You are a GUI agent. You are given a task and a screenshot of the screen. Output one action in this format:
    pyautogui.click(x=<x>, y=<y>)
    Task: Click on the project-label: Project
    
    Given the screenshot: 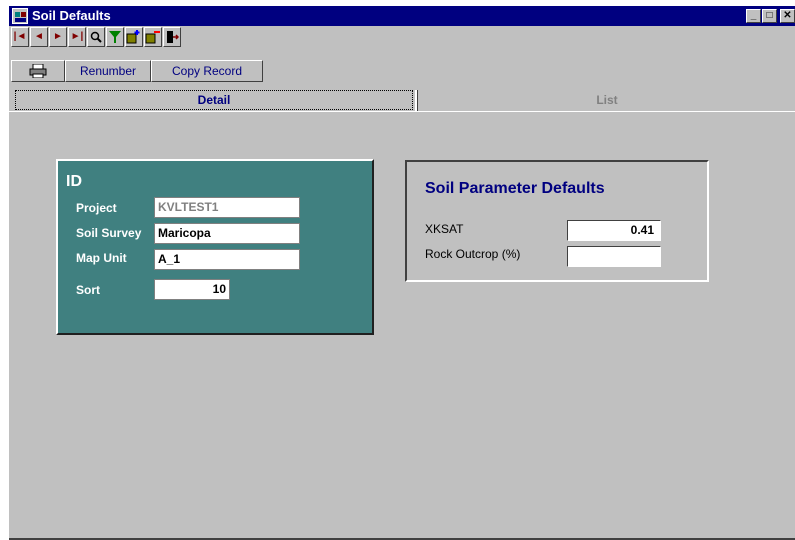 What is the action you would take?
    pyautogui.click(x=96, y=208)
    